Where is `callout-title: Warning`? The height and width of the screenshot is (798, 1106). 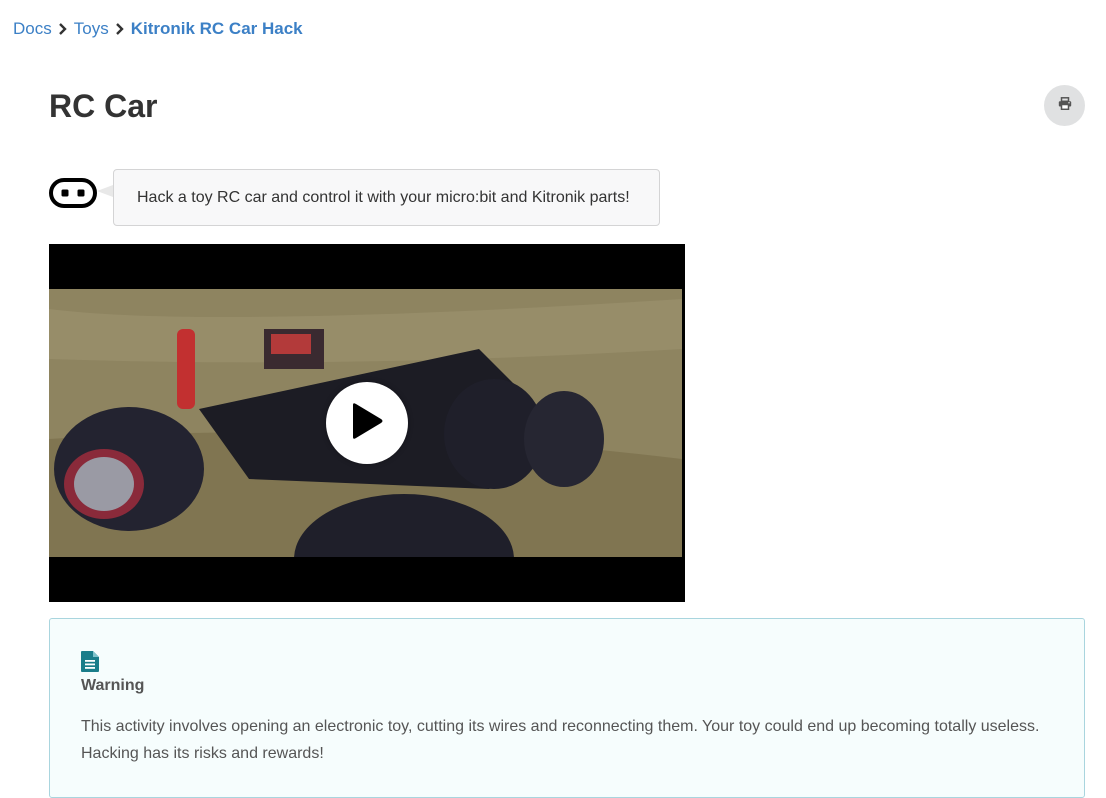
callout-title: Warning is located at coordinates (113, 685).